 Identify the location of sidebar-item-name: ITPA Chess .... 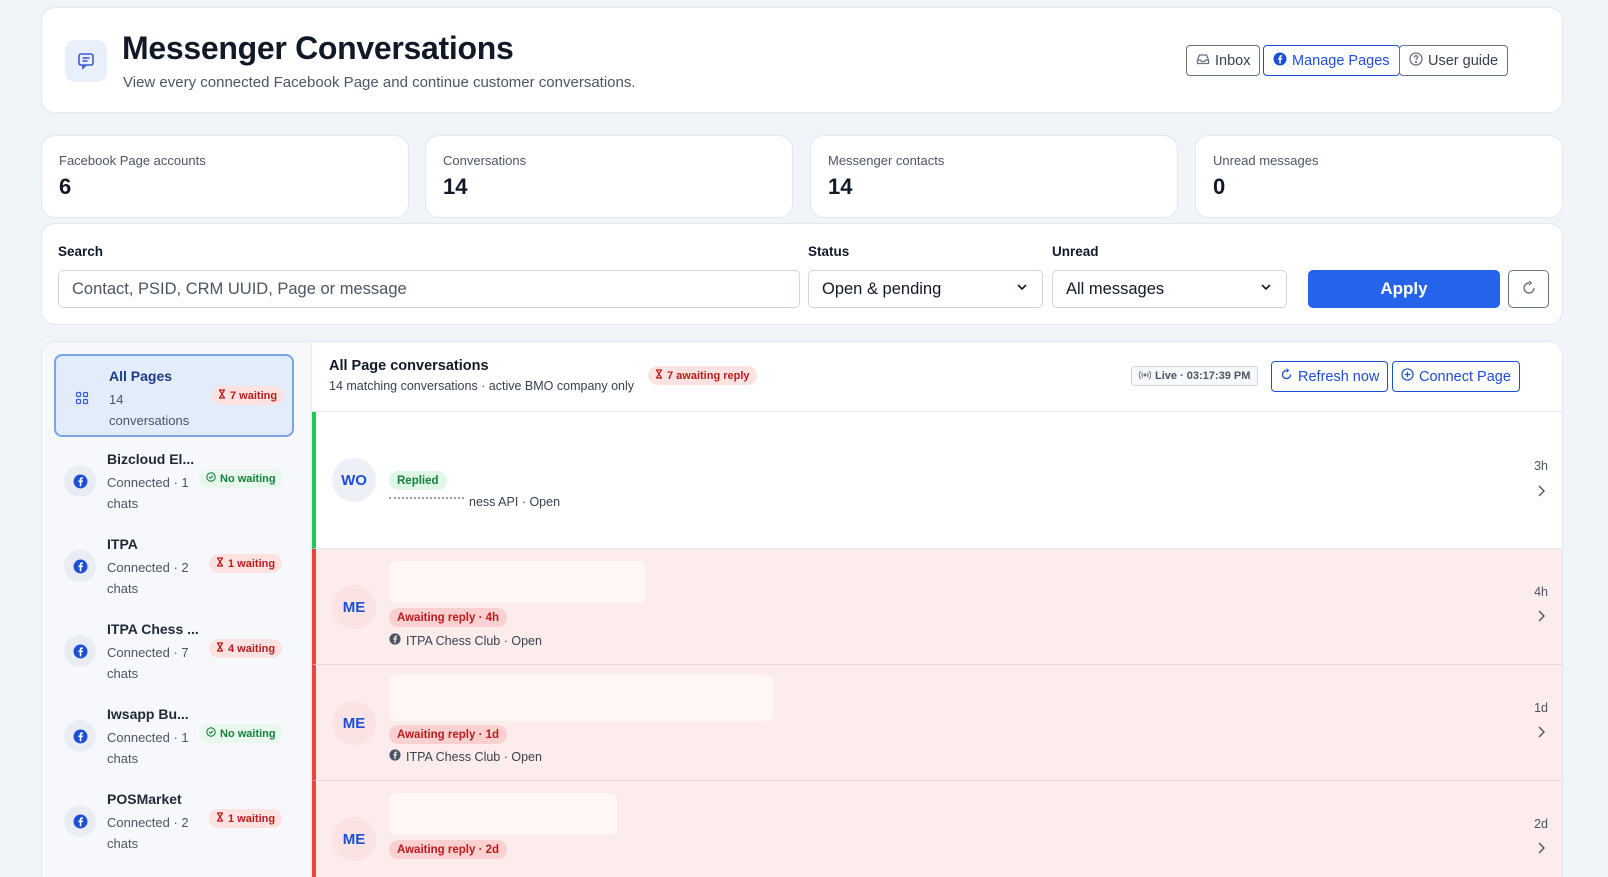
(153, 629).